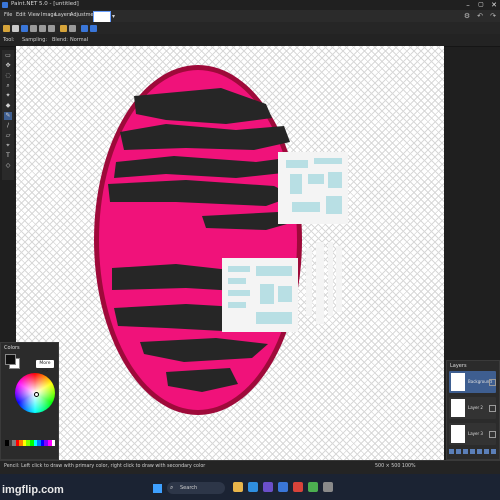 This screenshot has height=500, width=500. I want to click on layer-name: Layer 2, so click(475, 407).